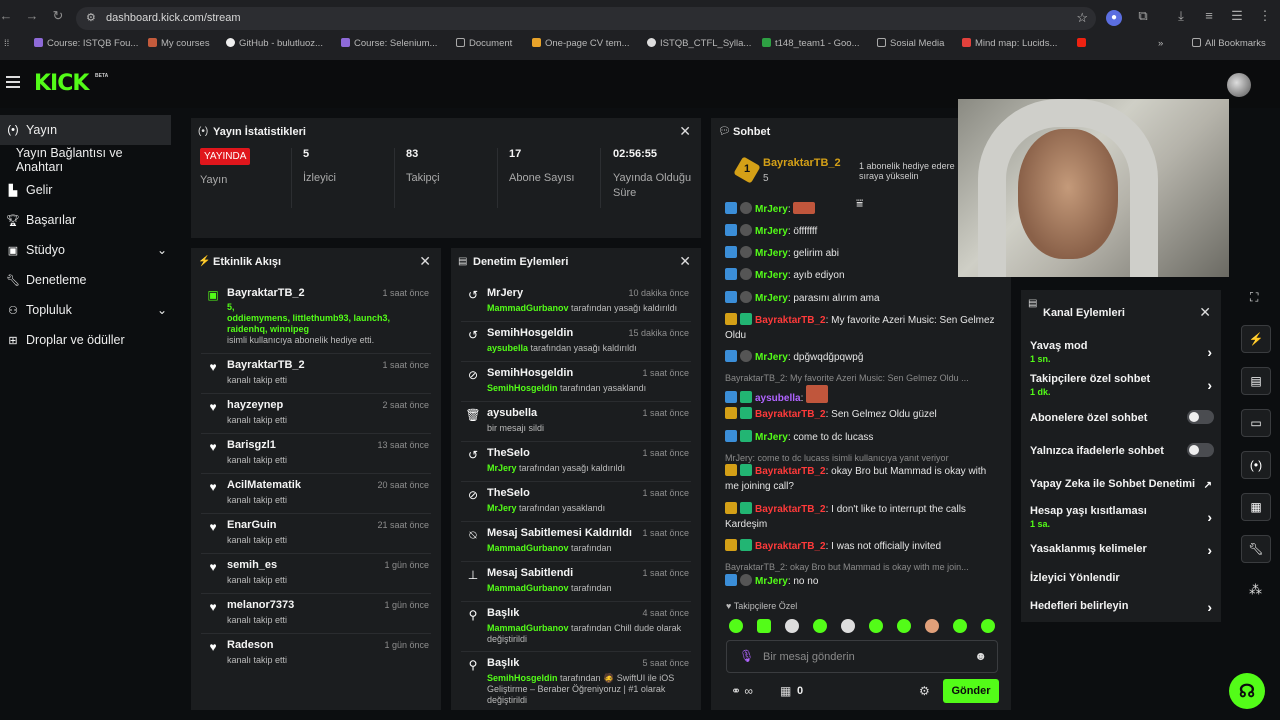  Describe the element at coordinates (1122, 607) in the screenshot. I see `set-goals: Hedefleri belirleyin ›` at that location.